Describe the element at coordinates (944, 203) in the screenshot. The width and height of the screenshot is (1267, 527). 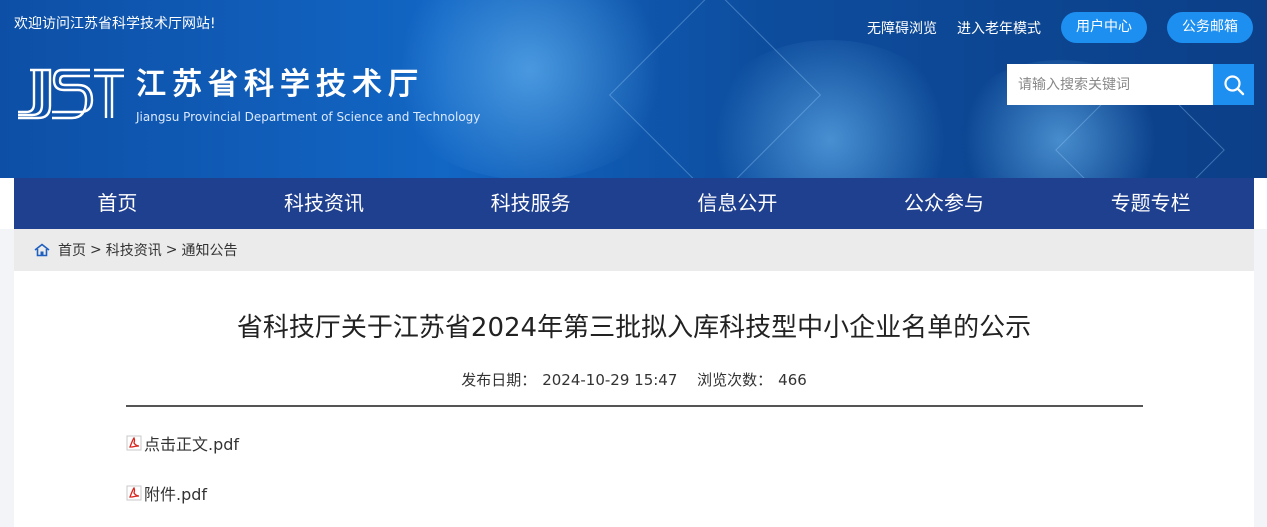
I see `nav-item-participation: 公众参与` at that location.